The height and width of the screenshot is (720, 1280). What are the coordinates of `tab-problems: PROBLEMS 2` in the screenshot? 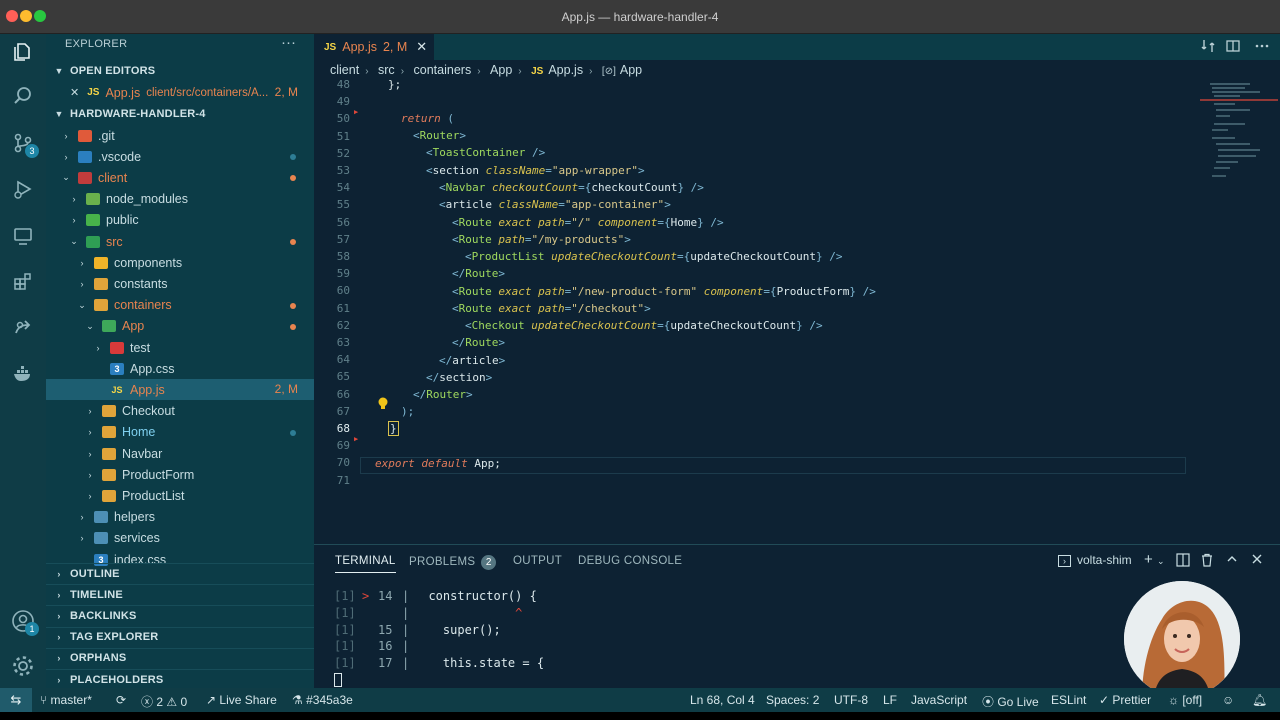 It's located at (453, 562).